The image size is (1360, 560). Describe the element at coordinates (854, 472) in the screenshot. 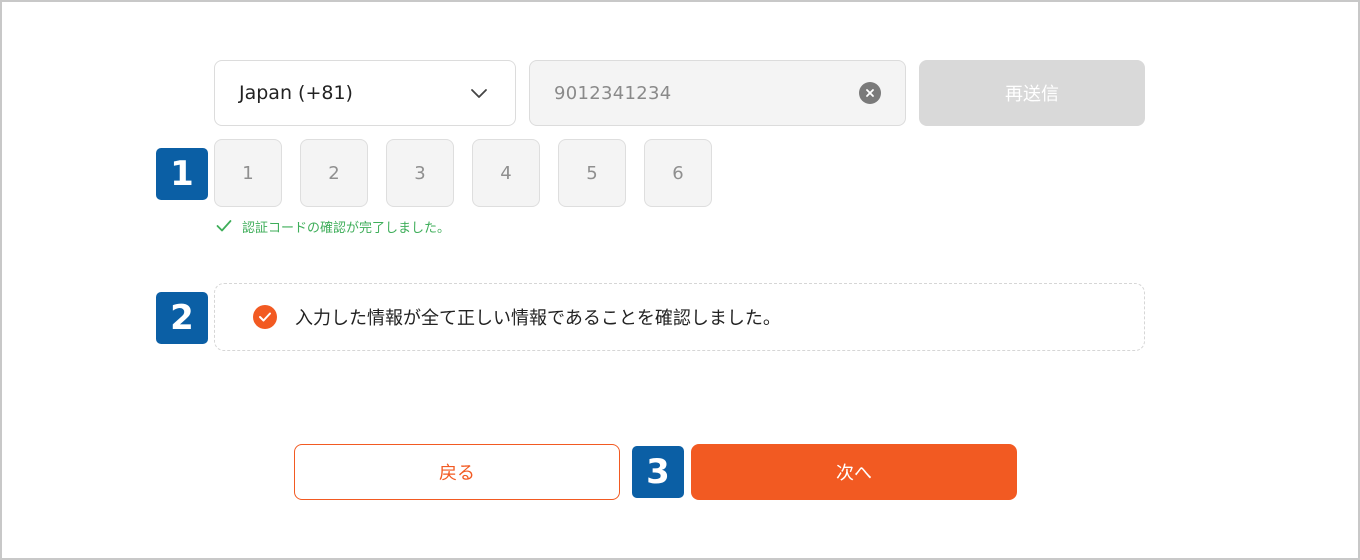

I see `next-button: 次へ` at that location.